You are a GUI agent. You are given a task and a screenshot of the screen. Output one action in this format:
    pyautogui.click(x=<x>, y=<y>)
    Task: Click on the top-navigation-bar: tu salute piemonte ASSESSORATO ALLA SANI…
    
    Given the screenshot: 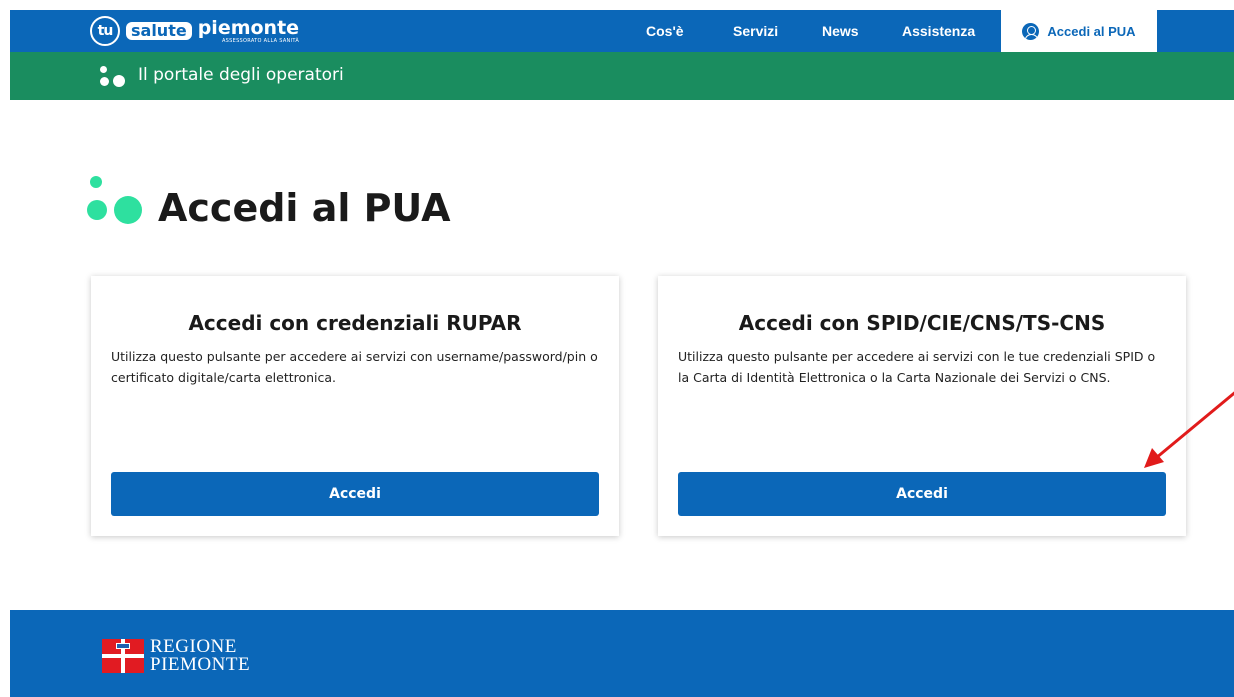 What is the action you would take?
    pyautogui.click(x=622, y=31)
    